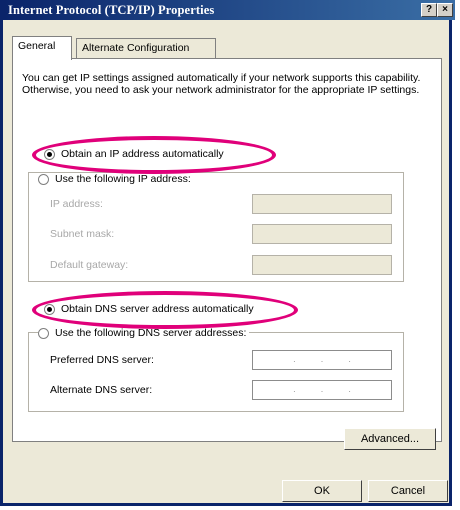  What do you see at coordinates (142, 154) in the screenshot?
I see `obtain-ip-auto-label: Obtain an IP address automatically` at bounding box center [142, 154].